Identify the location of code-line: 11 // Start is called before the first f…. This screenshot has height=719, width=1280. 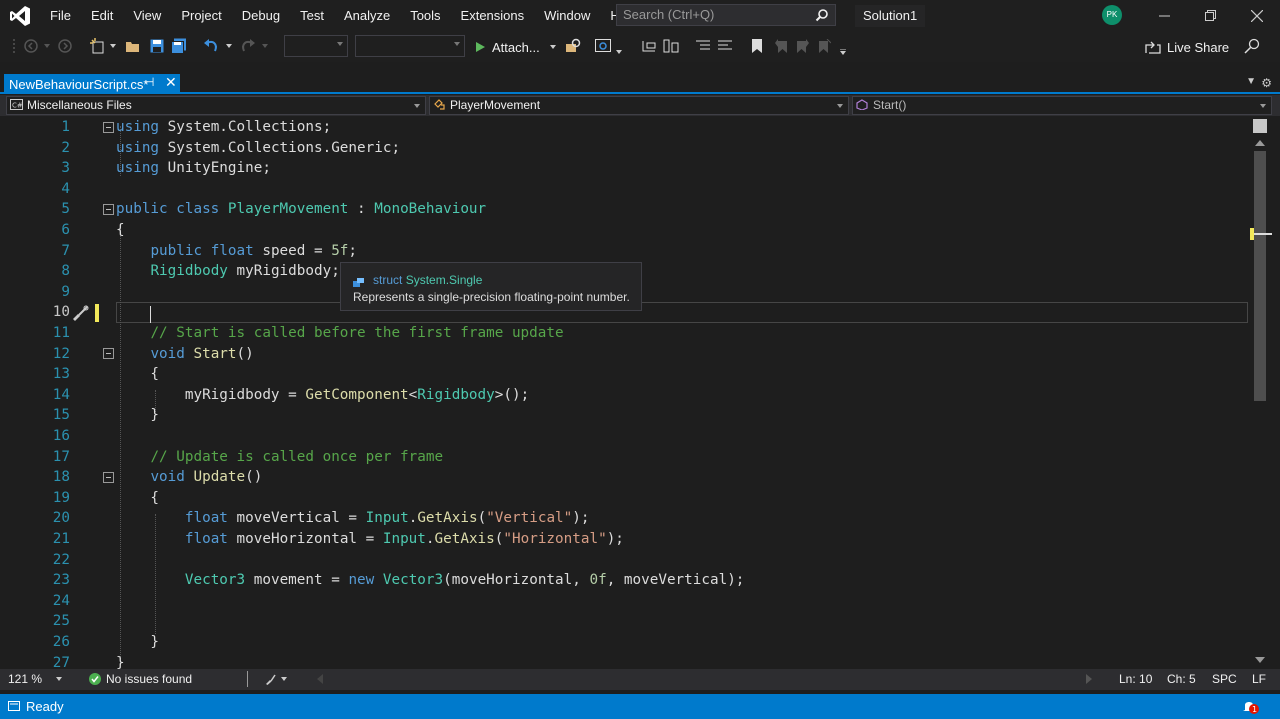
(625, 333).